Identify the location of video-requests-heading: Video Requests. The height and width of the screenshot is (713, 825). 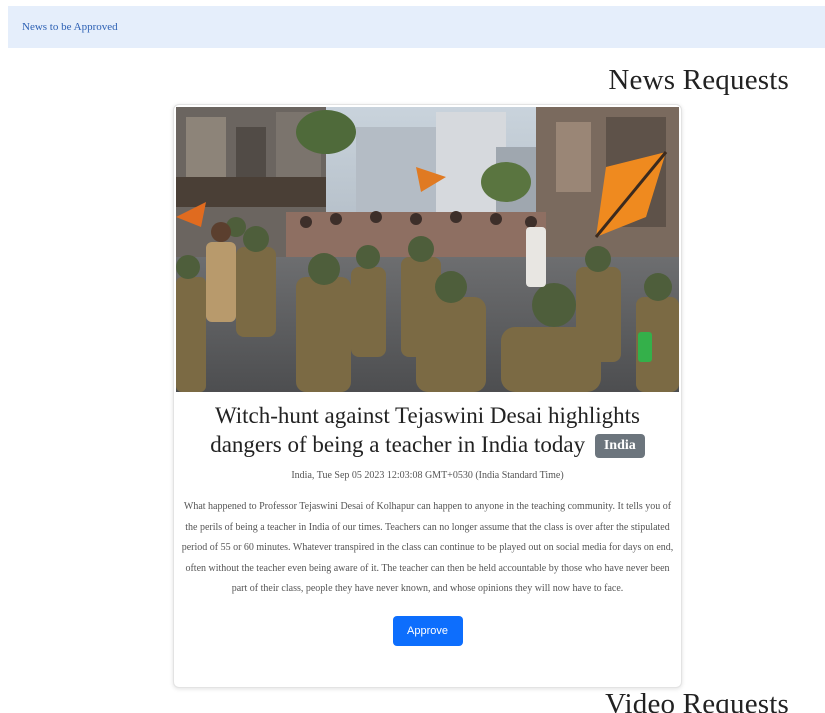
(697, 700).